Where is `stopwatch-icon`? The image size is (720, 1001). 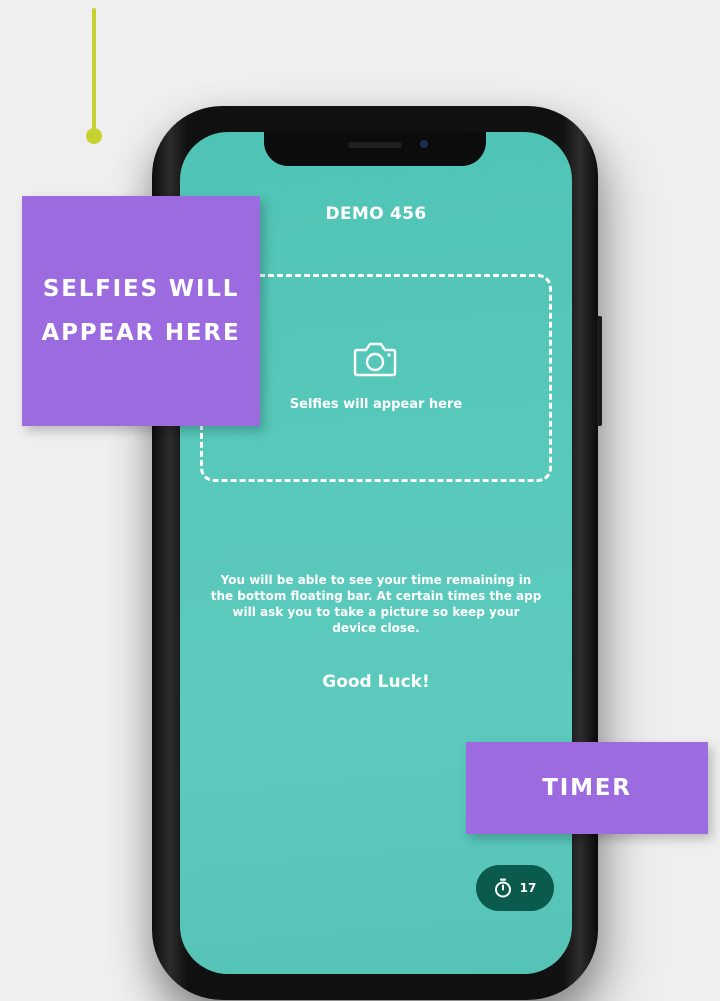 stopwatch-icon is located at coordinates (502, 888).